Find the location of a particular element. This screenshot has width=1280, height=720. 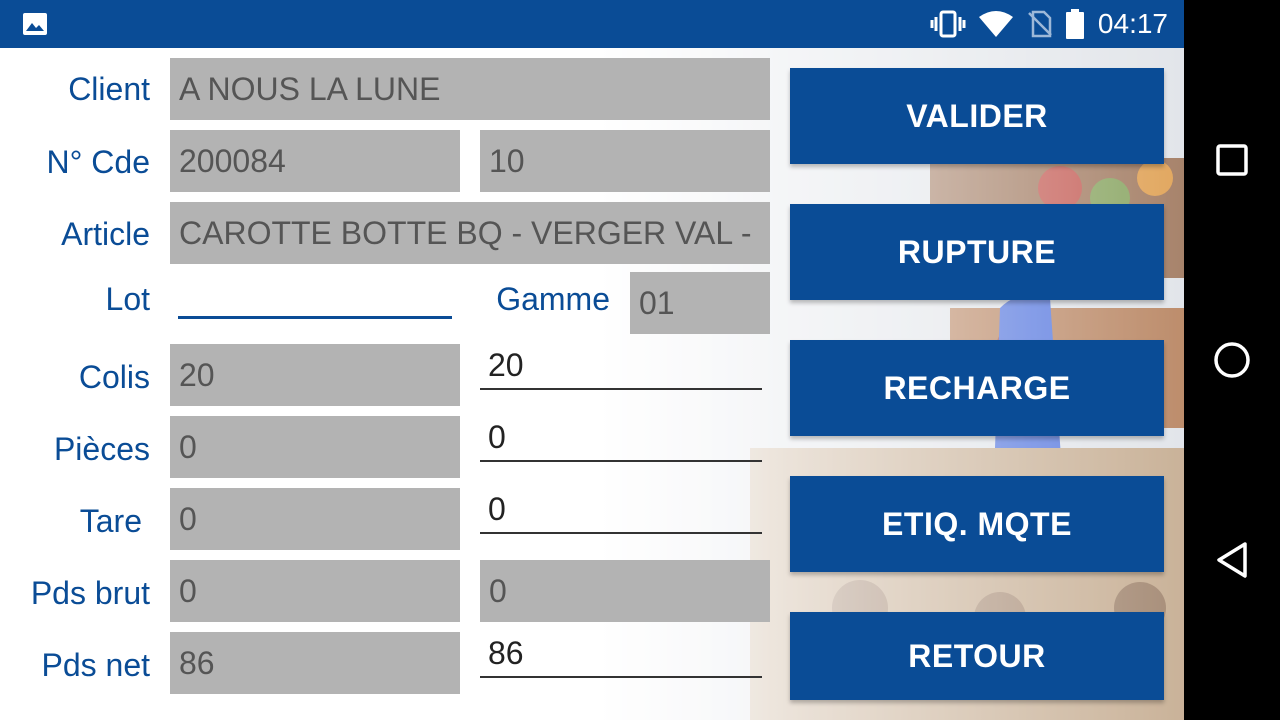

navigation-bar is located at coordinates (1232, 360).